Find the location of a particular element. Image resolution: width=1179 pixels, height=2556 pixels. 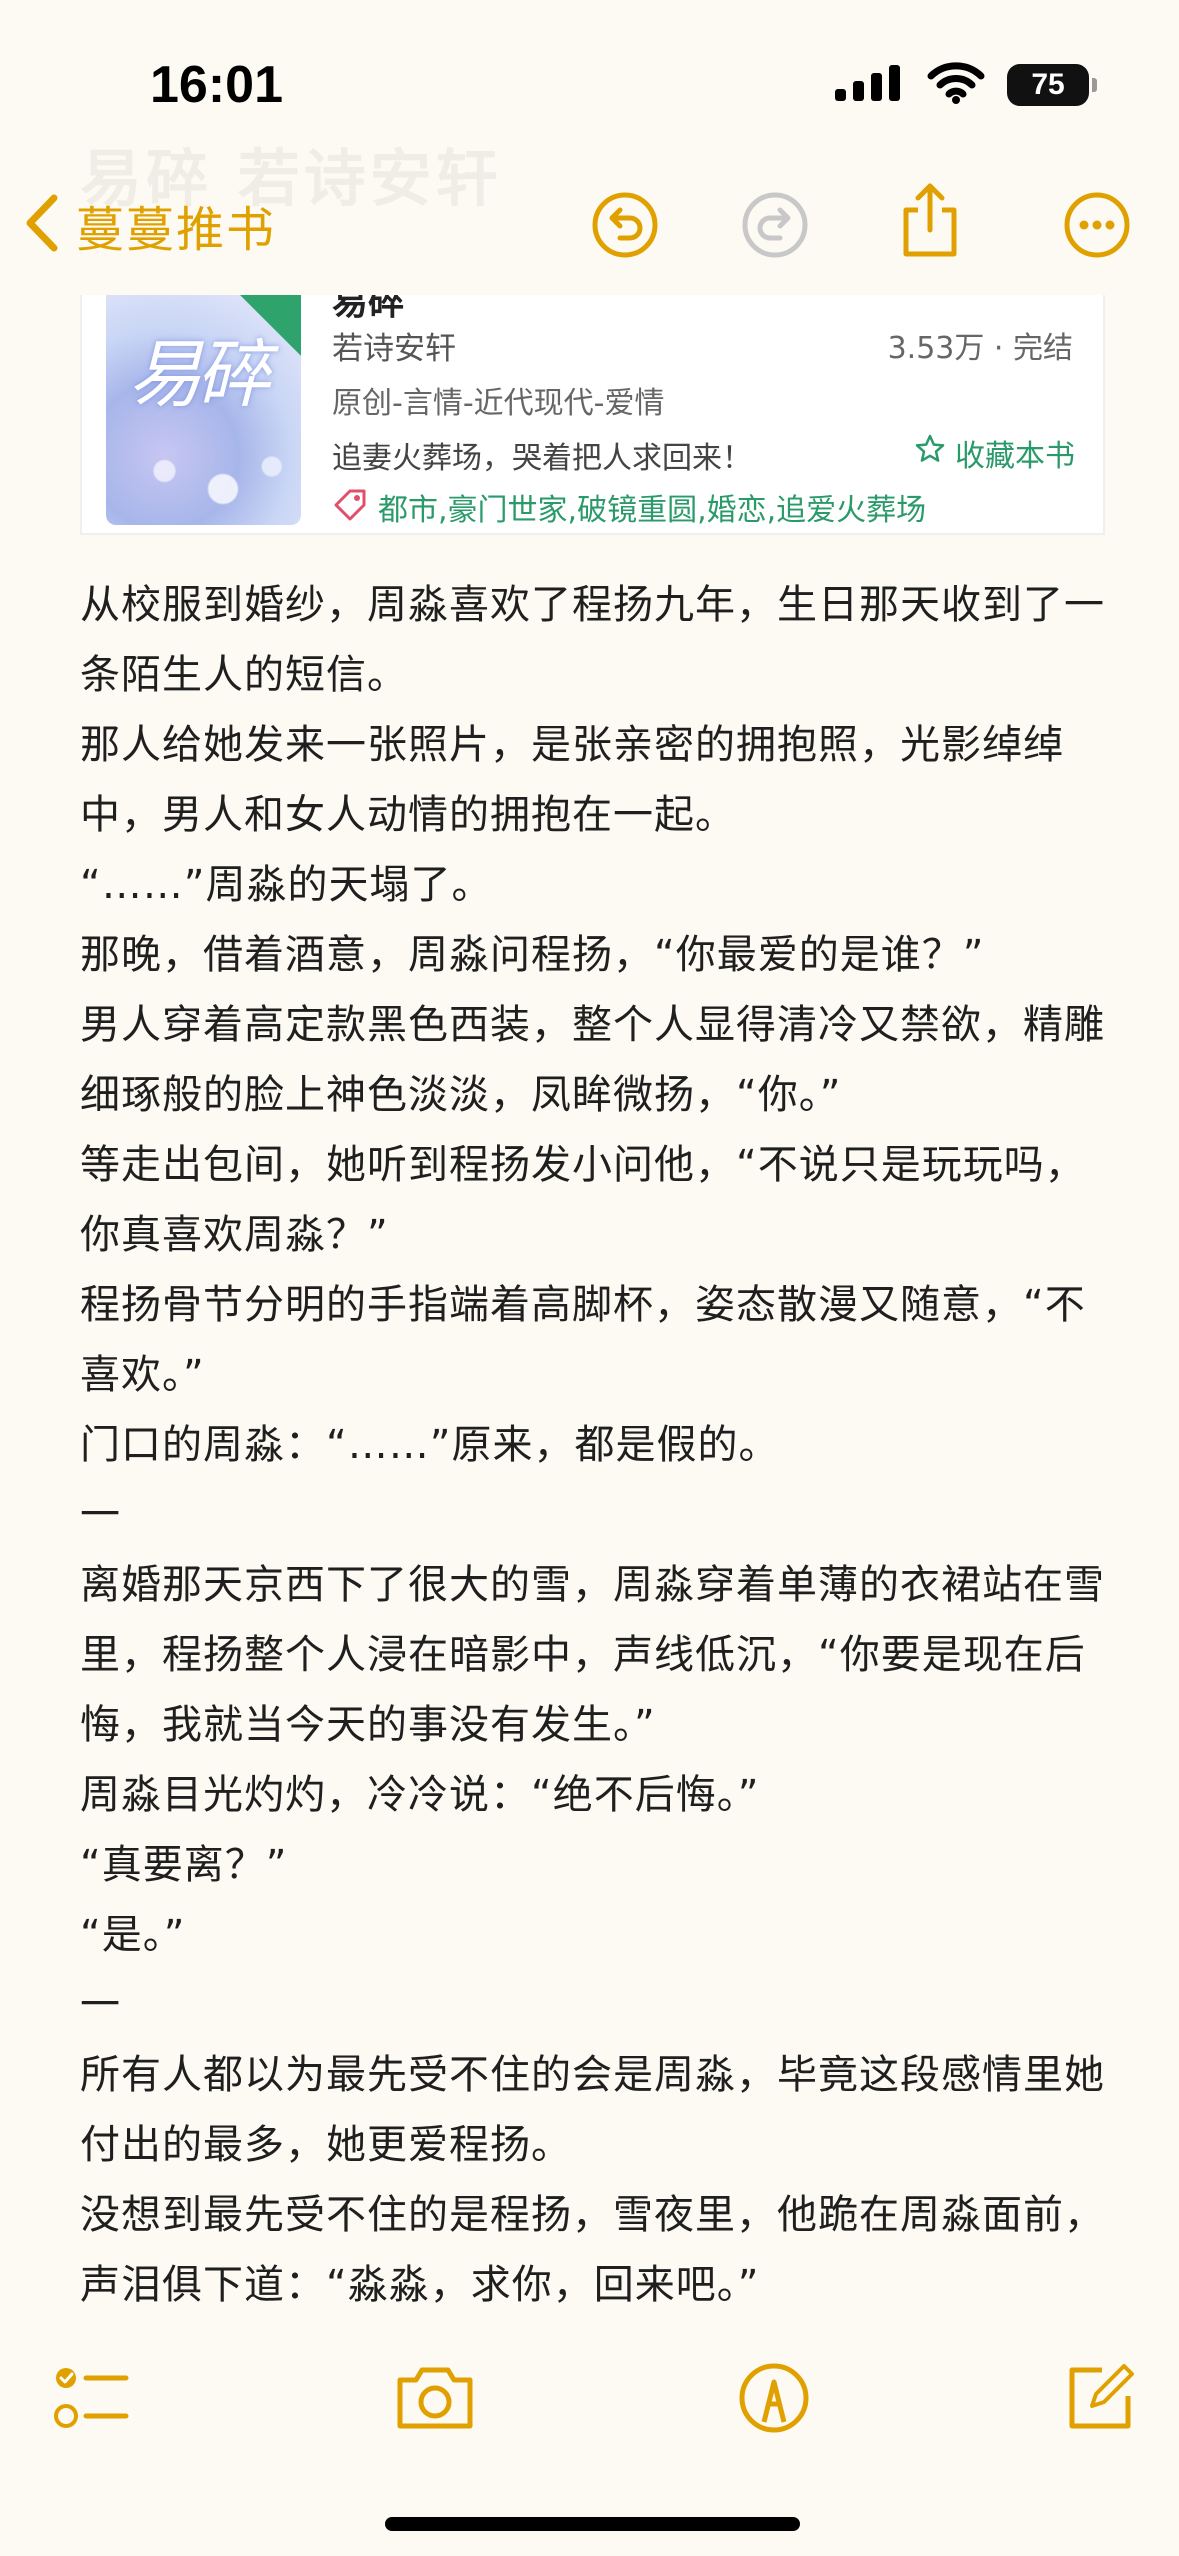

paragraph: “……”周淼的天塌了。 is located at coordinates (286, 885).